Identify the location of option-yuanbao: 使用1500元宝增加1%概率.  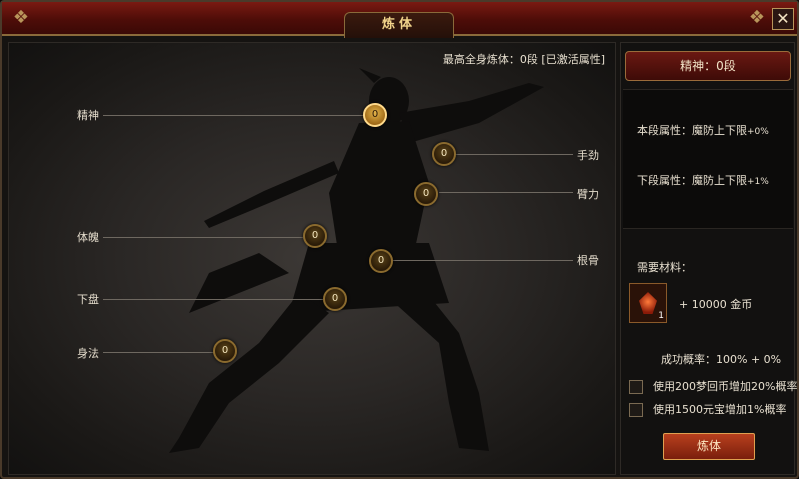
(707, 409).